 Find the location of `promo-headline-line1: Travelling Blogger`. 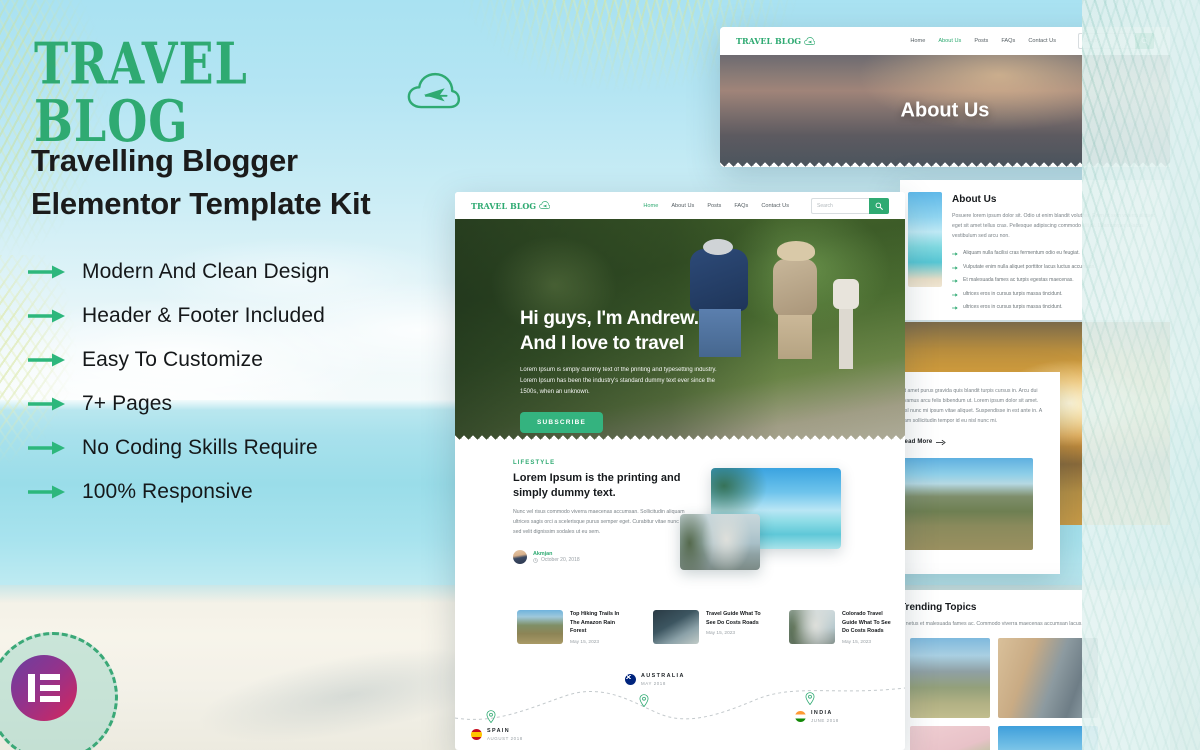

promo-headline-line1: Travelling Blogger is located at coordinates (164, 160).